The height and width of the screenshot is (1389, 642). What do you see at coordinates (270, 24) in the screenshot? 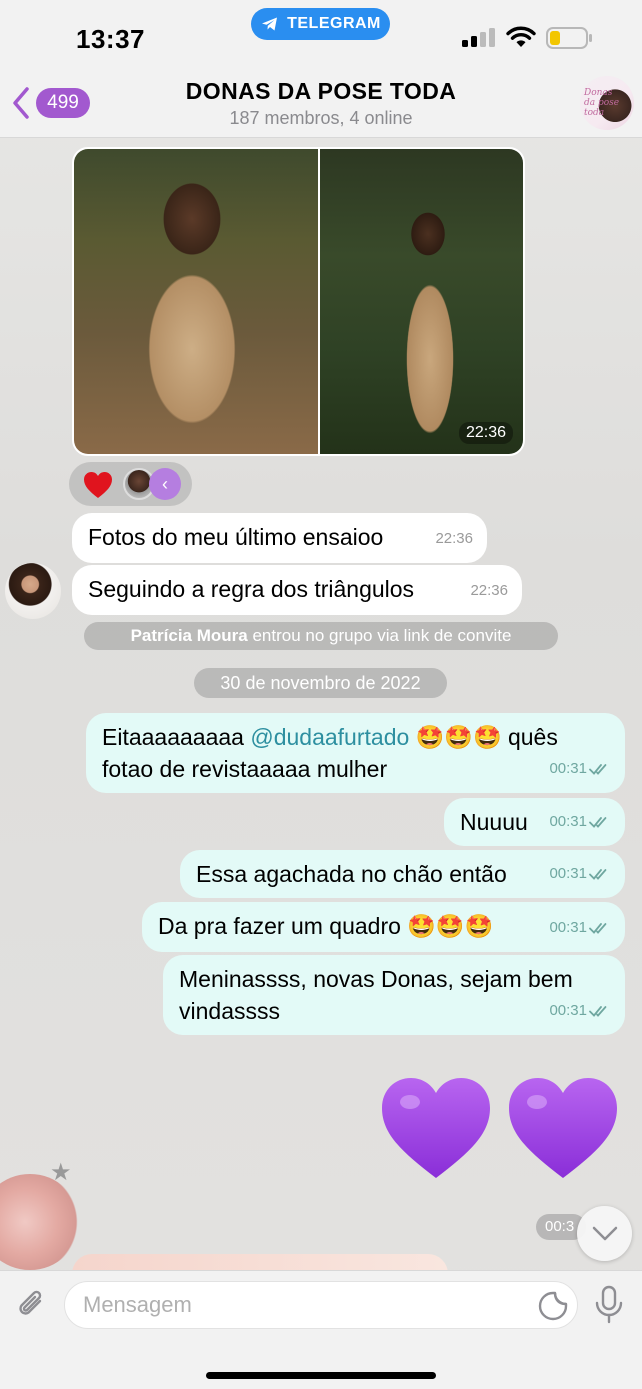
I see `telegram-icon` at bounding box center [270, 24].